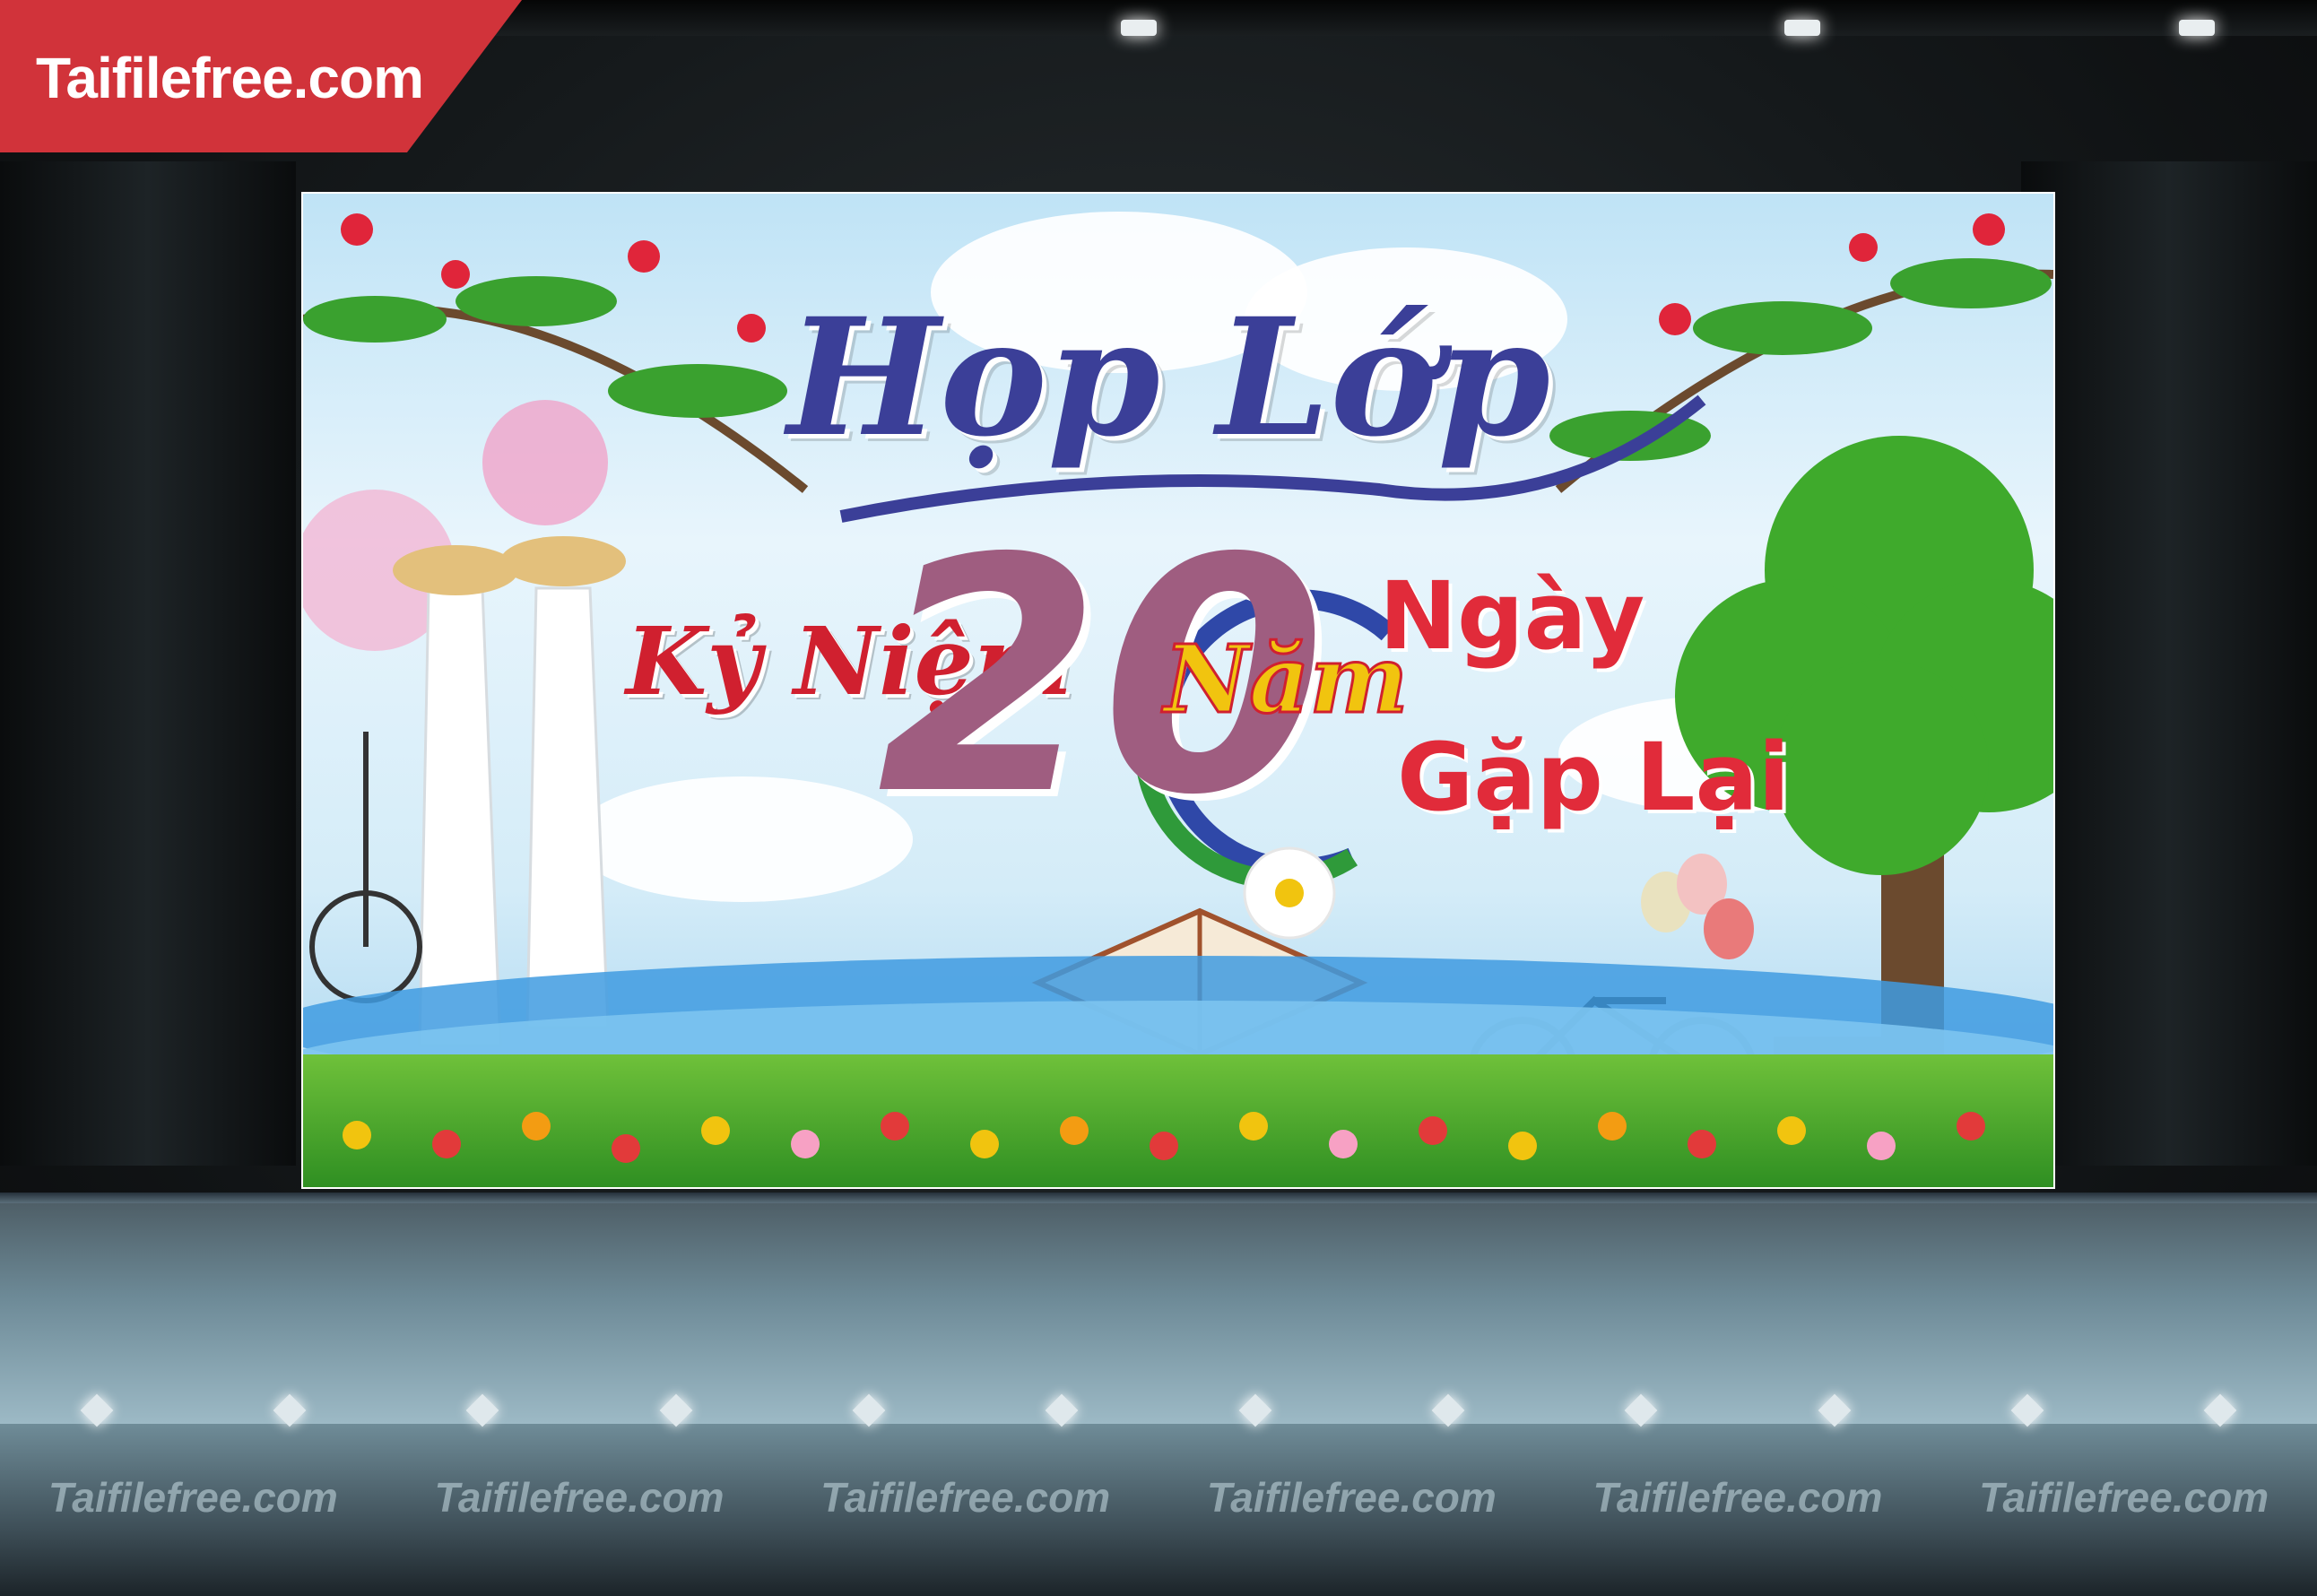 The image size is (2317, 1596). What do you see at coordinates (545, 462) in the screenshot?
I see `pink-flower` at bounding box center [545, 462].